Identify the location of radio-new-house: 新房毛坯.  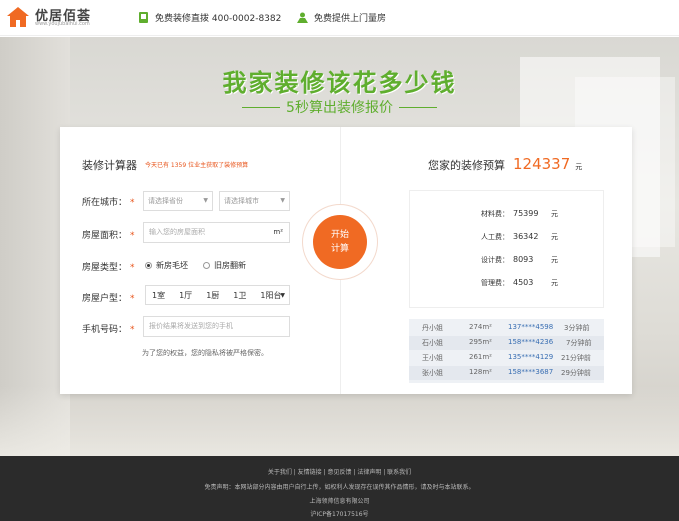
(166, 265).